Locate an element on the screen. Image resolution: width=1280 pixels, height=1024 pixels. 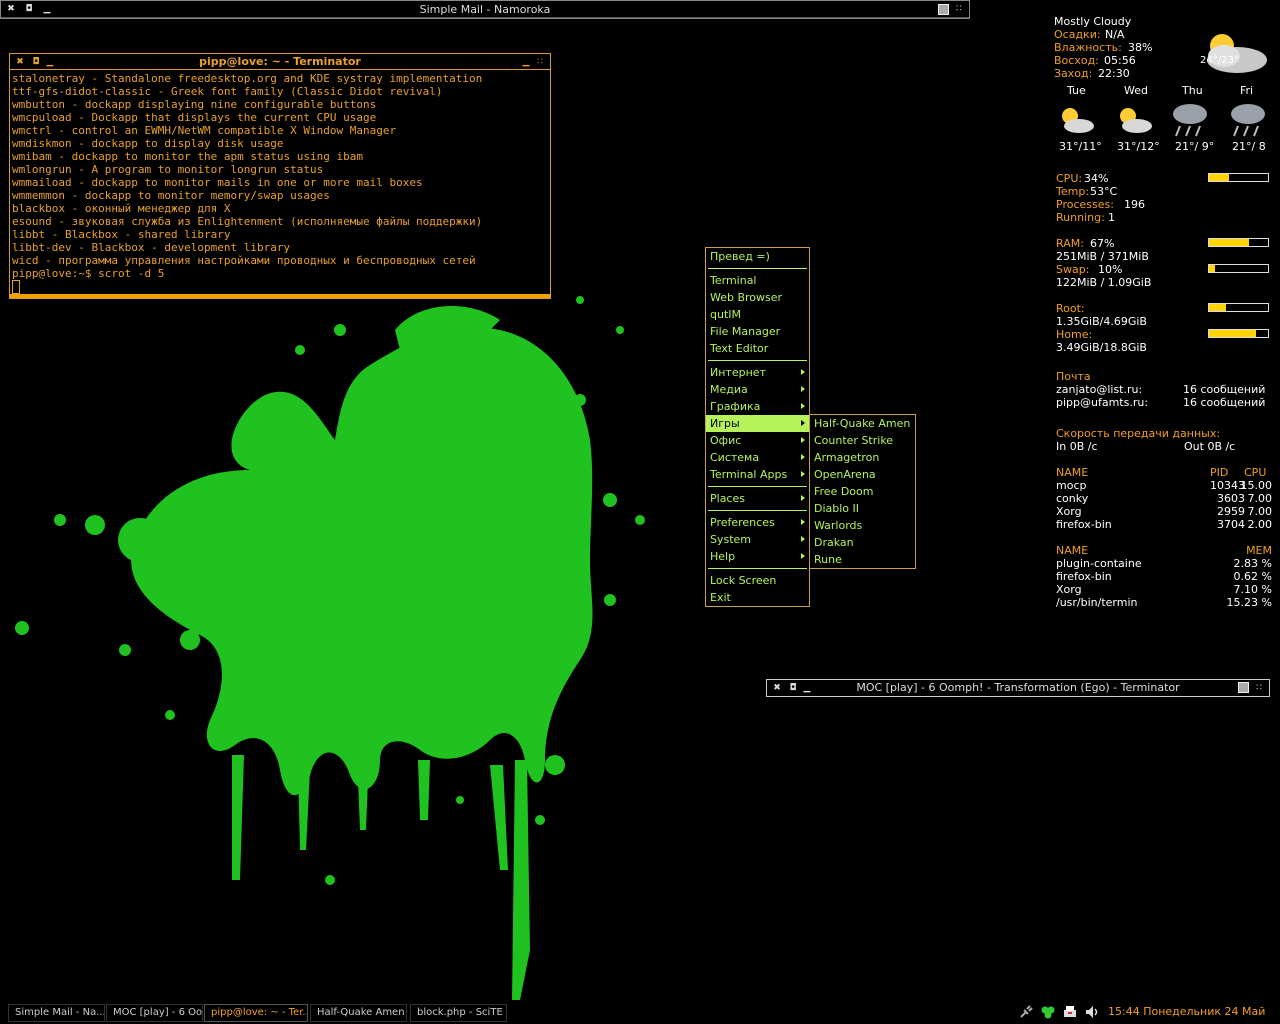
home-detail: 3.49GiB/18.8GiB is located at coordinates (1101, 347).